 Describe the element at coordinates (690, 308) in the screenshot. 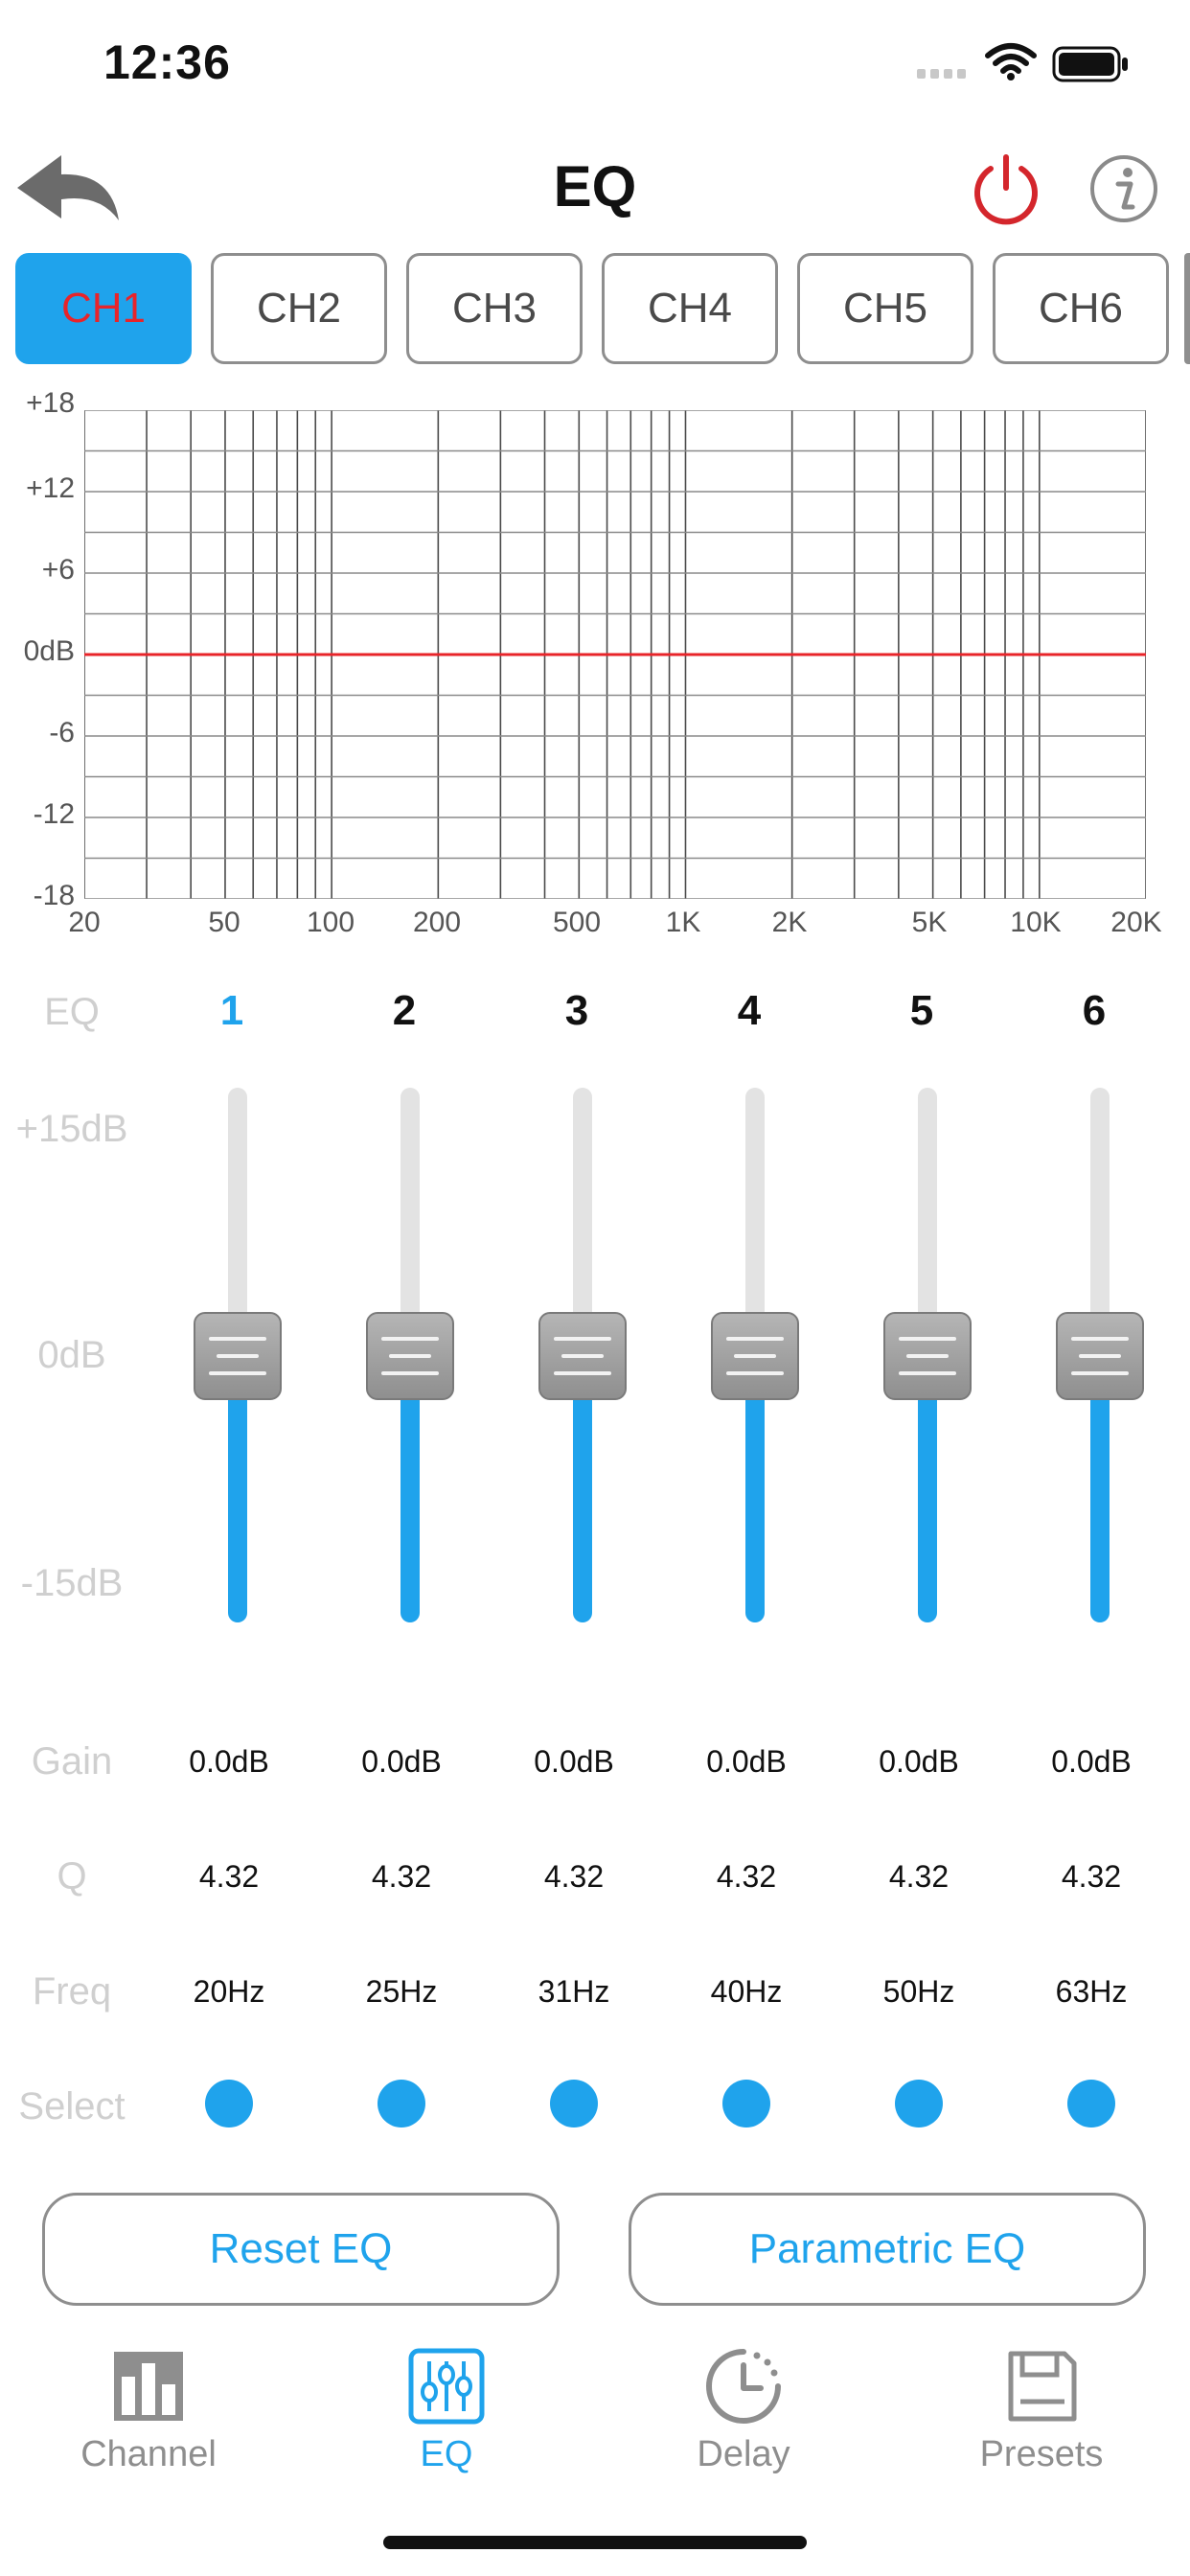

I see `channel-tab-ch4: CH4` at that location.